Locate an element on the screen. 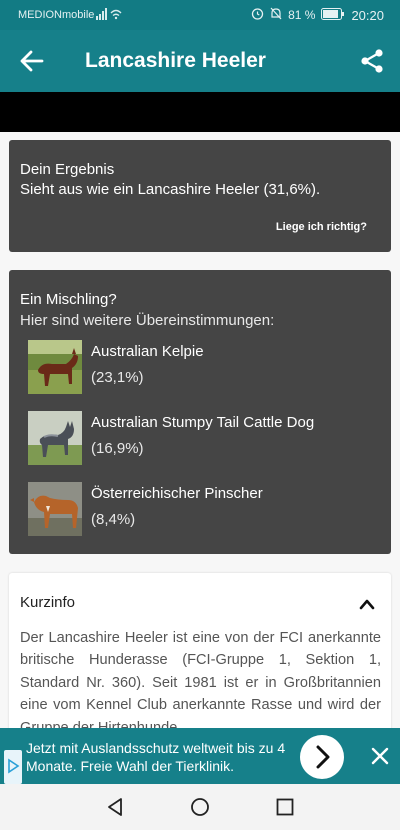  close-icon is located at coordinates (380, 756).